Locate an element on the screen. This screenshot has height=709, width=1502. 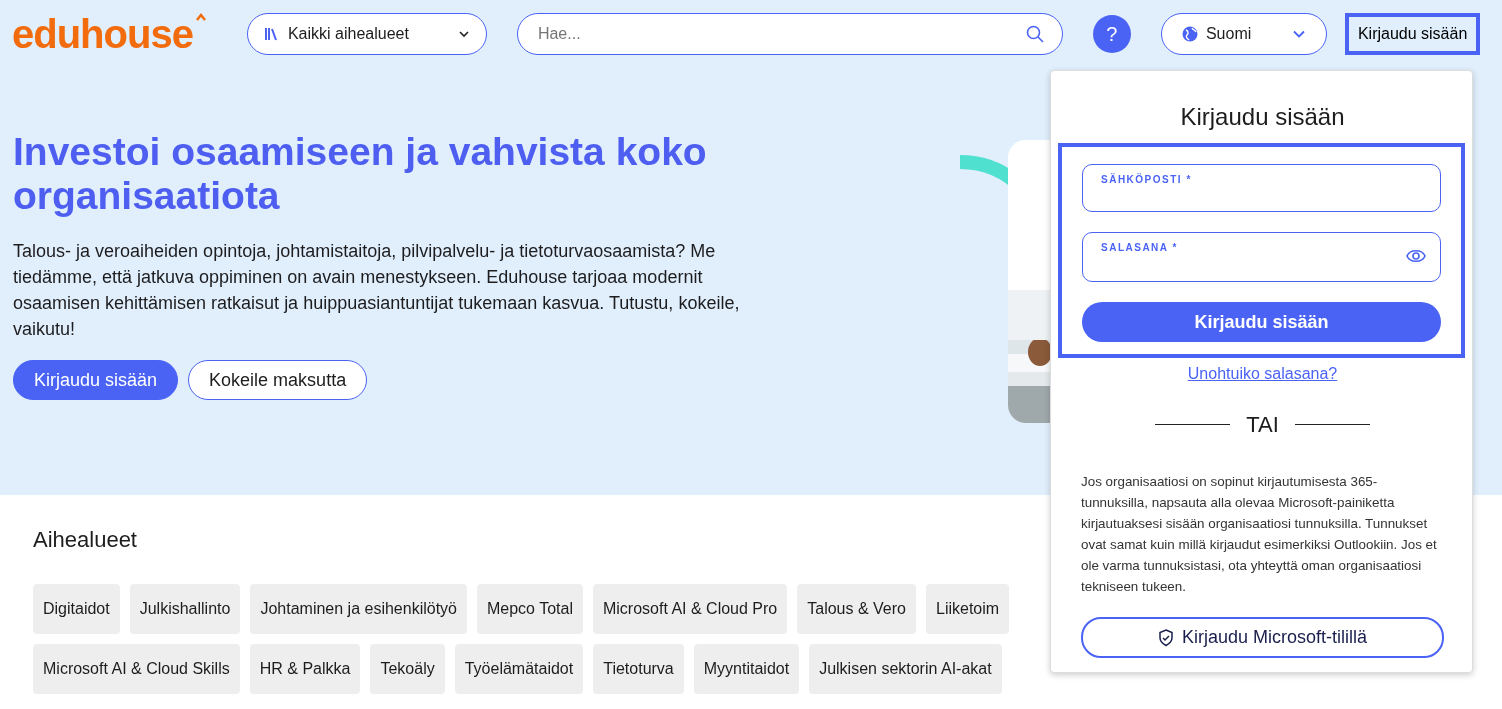
topic-tag: Myyntitaidot is located at coordinates (746, 669).